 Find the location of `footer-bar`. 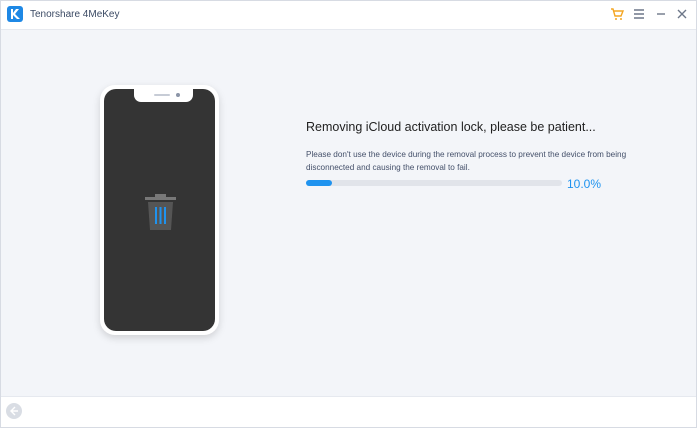

footer-bar is located at coordinates (348, 411).